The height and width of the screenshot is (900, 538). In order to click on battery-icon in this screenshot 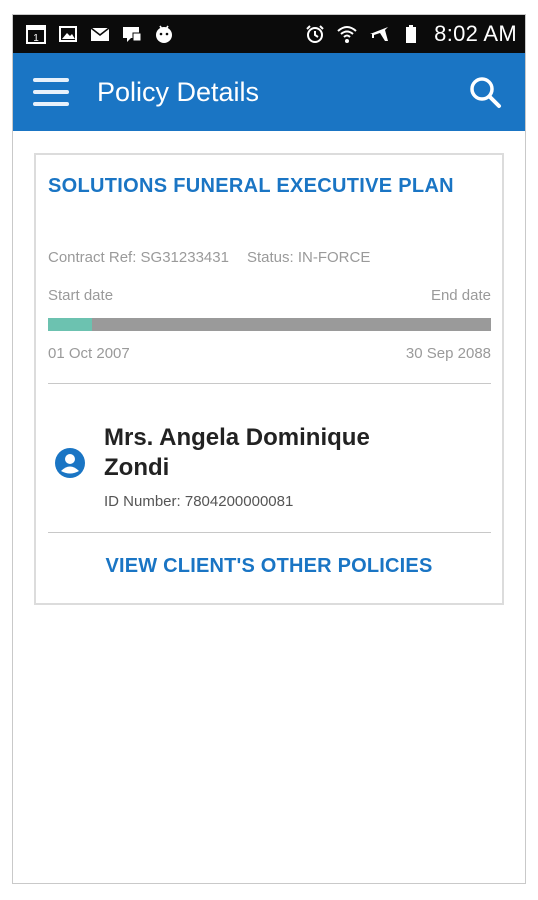, I will do `click(411, 34)`.